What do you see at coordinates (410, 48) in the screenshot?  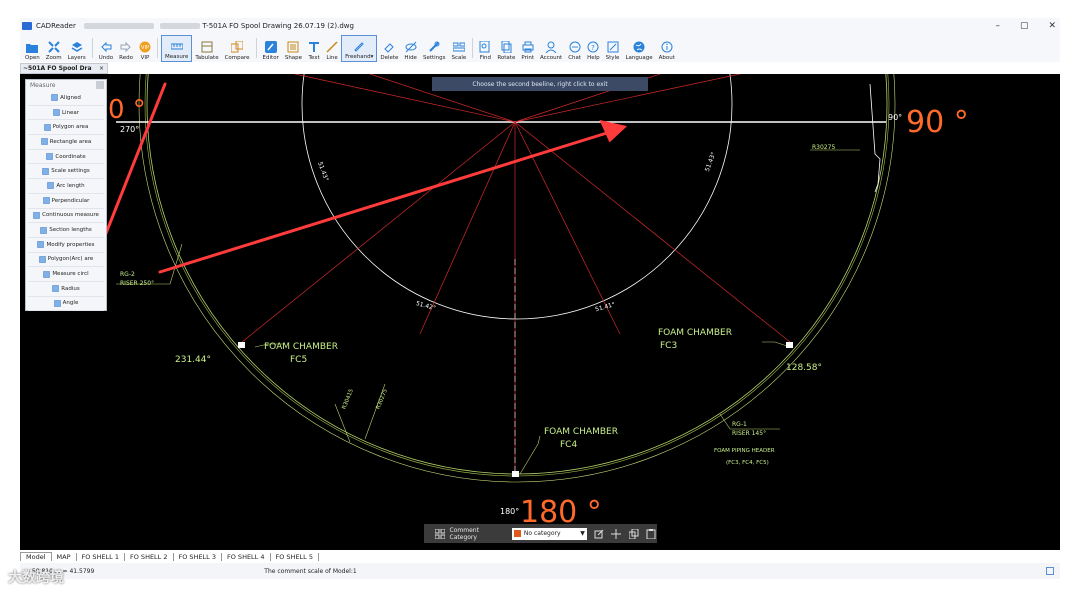 I see `hide-button: Hide` at bounding box center [410, 48].